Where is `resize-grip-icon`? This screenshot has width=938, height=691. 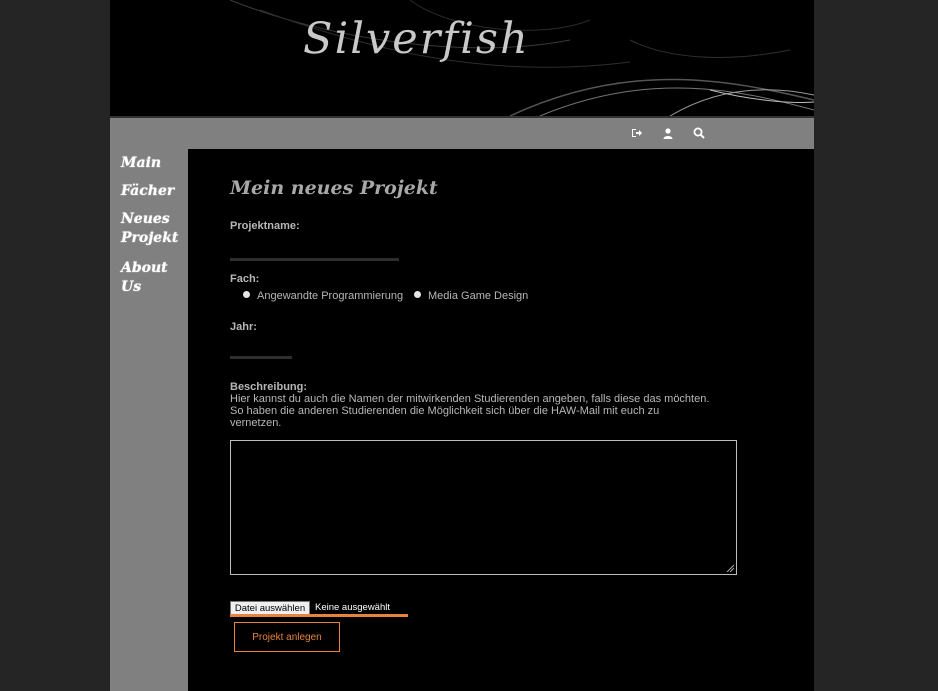
resize-grip-icon is located at coordinates (730, 568).